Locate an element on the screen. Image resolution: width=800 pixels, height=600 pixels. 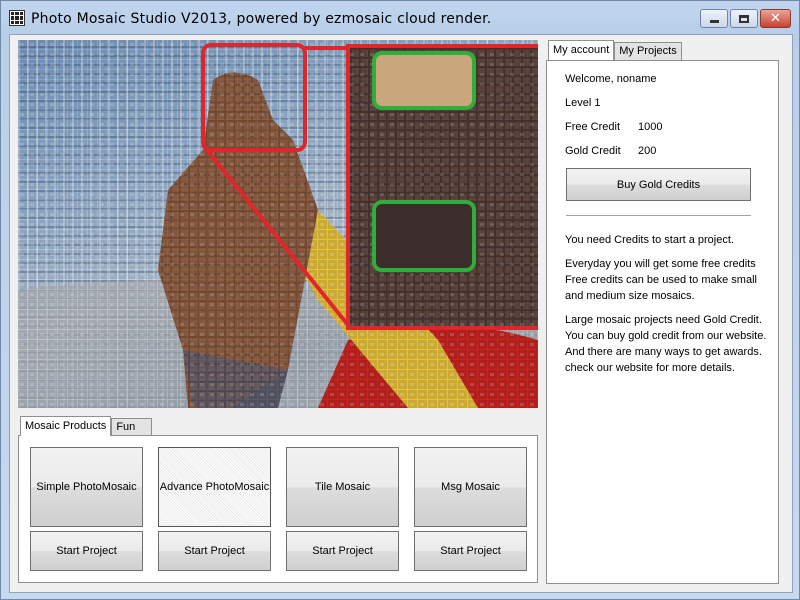
welcome-text: Welcome, noname is located at coordinates (611, 79).